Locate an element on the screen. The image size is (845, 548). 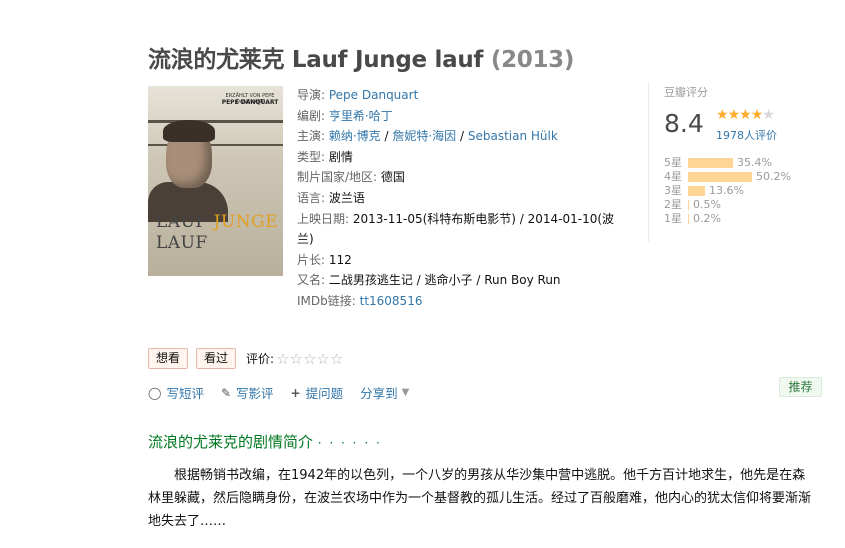
rating-label: 豆瓣评分 is located at coordinates (686, 92).